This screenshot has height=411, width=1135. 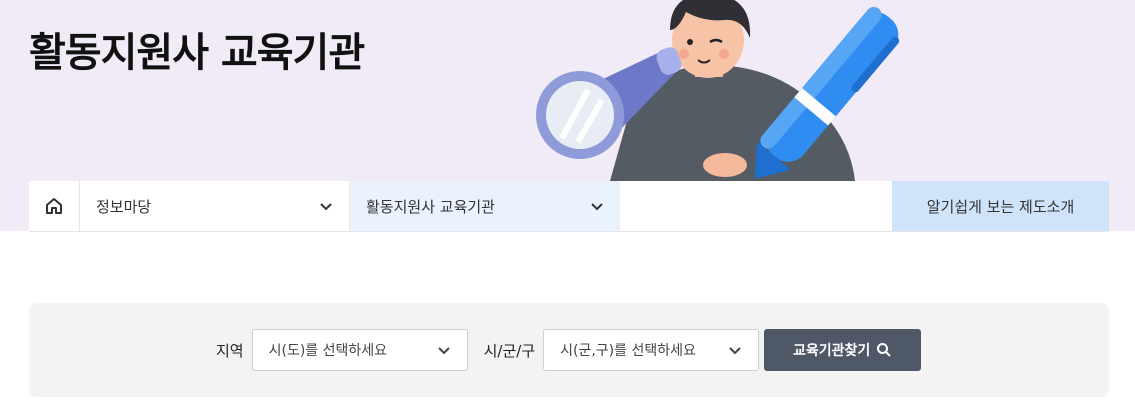 I want to click on system-intro-button: 알기쉽게 보는 제도소개, so click(x=1000, y=206).